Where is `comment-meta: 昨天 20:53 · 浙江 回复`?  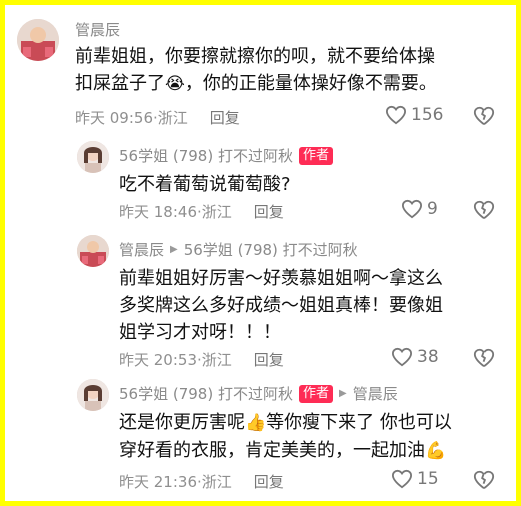 comment-meta: 昨天 20:53 · 浙江 回复 is located at coordinates (201, 359).